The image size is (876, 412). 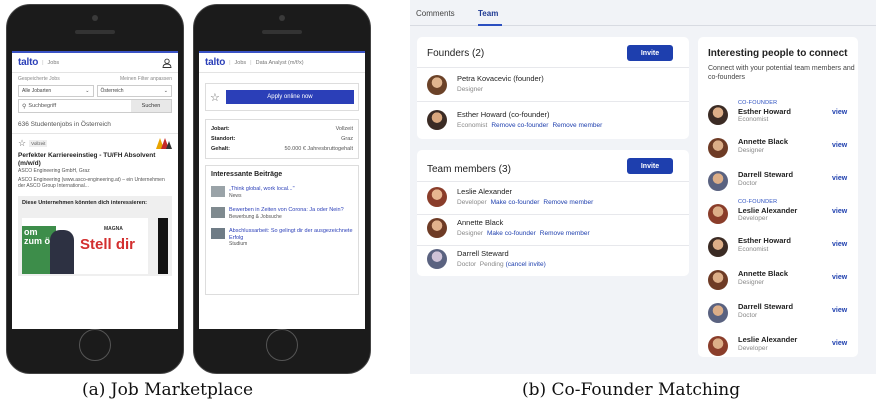 I want to click on invite-member-button: Invite, so click(x=650, y=166).